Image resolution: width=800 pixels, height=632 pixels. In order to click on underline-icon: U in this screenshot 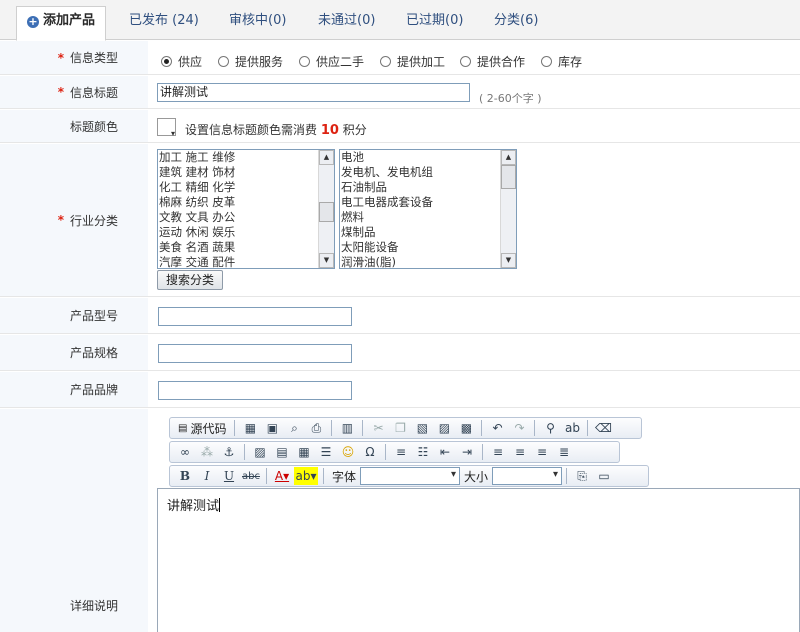, I will do `click(229, 476)`.